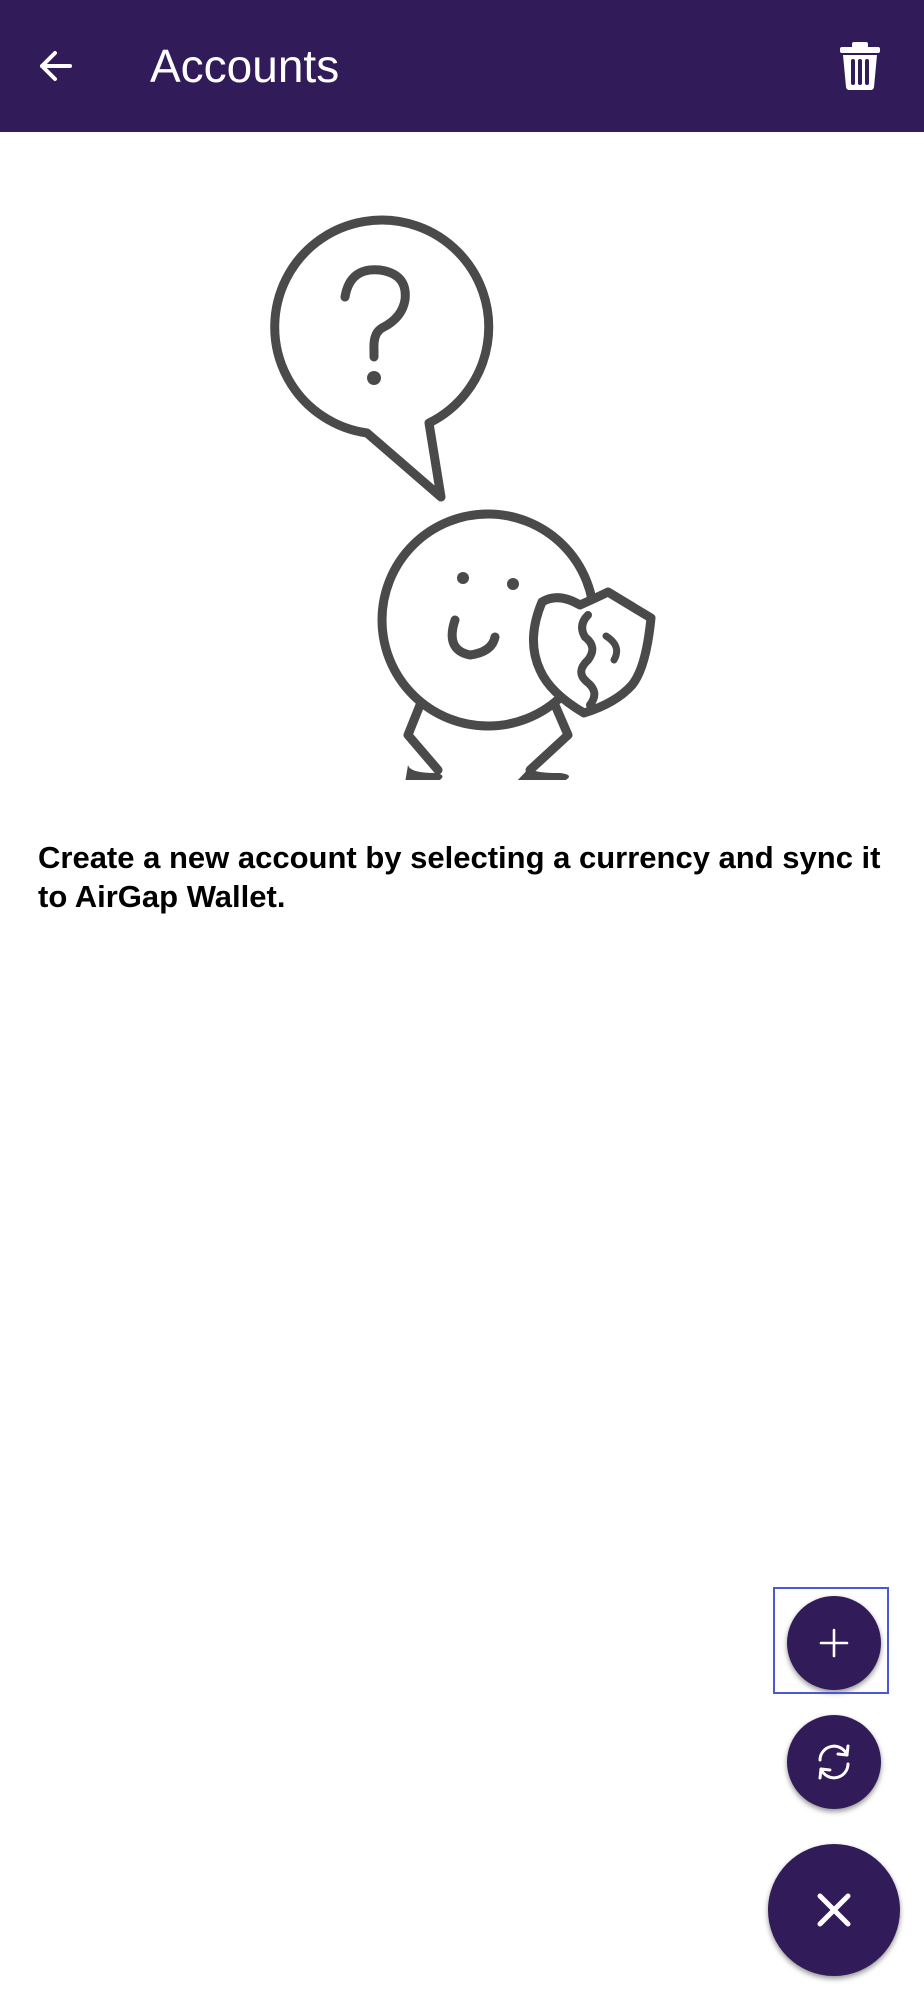 This screenshot has height=1999, width=924. What do you see at coordinates (463, 497) in the screenshot?
I see `empty-state-illustration` at bounding box center [463, 497].